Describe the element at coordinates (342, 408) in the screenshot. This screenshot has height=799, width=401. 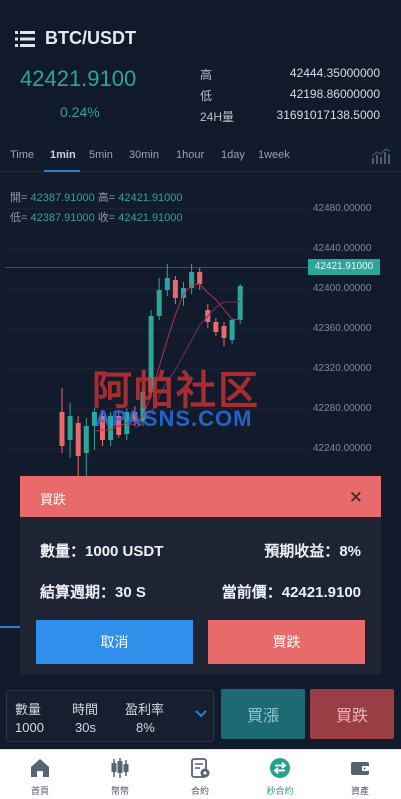
I see `axis-label: 42280.00000` at that location.